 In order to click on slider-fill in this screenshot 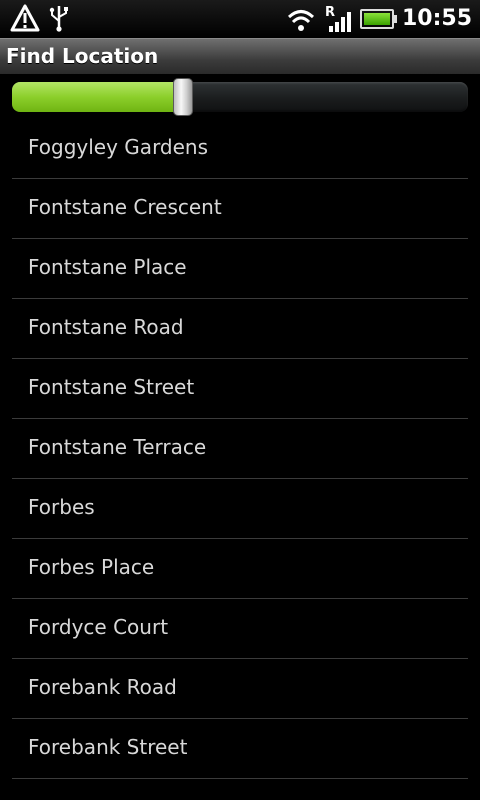, I will do `click(97, 97)`.